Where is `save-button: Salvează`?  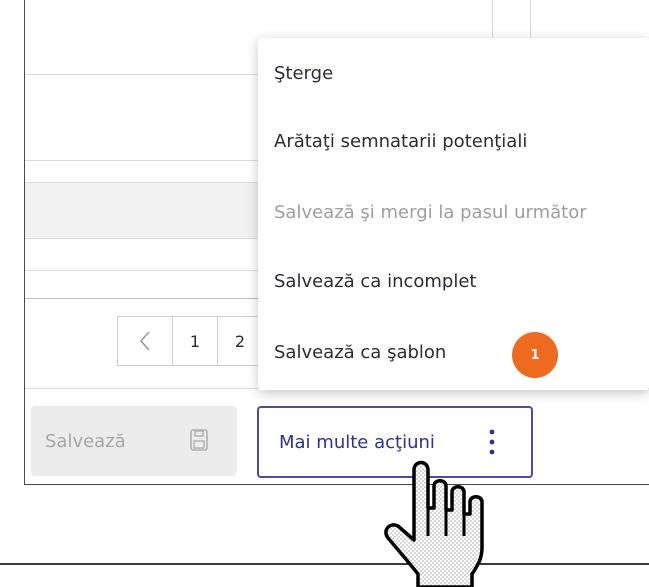
save-button: Salvează is located at coordinates (134, 441).